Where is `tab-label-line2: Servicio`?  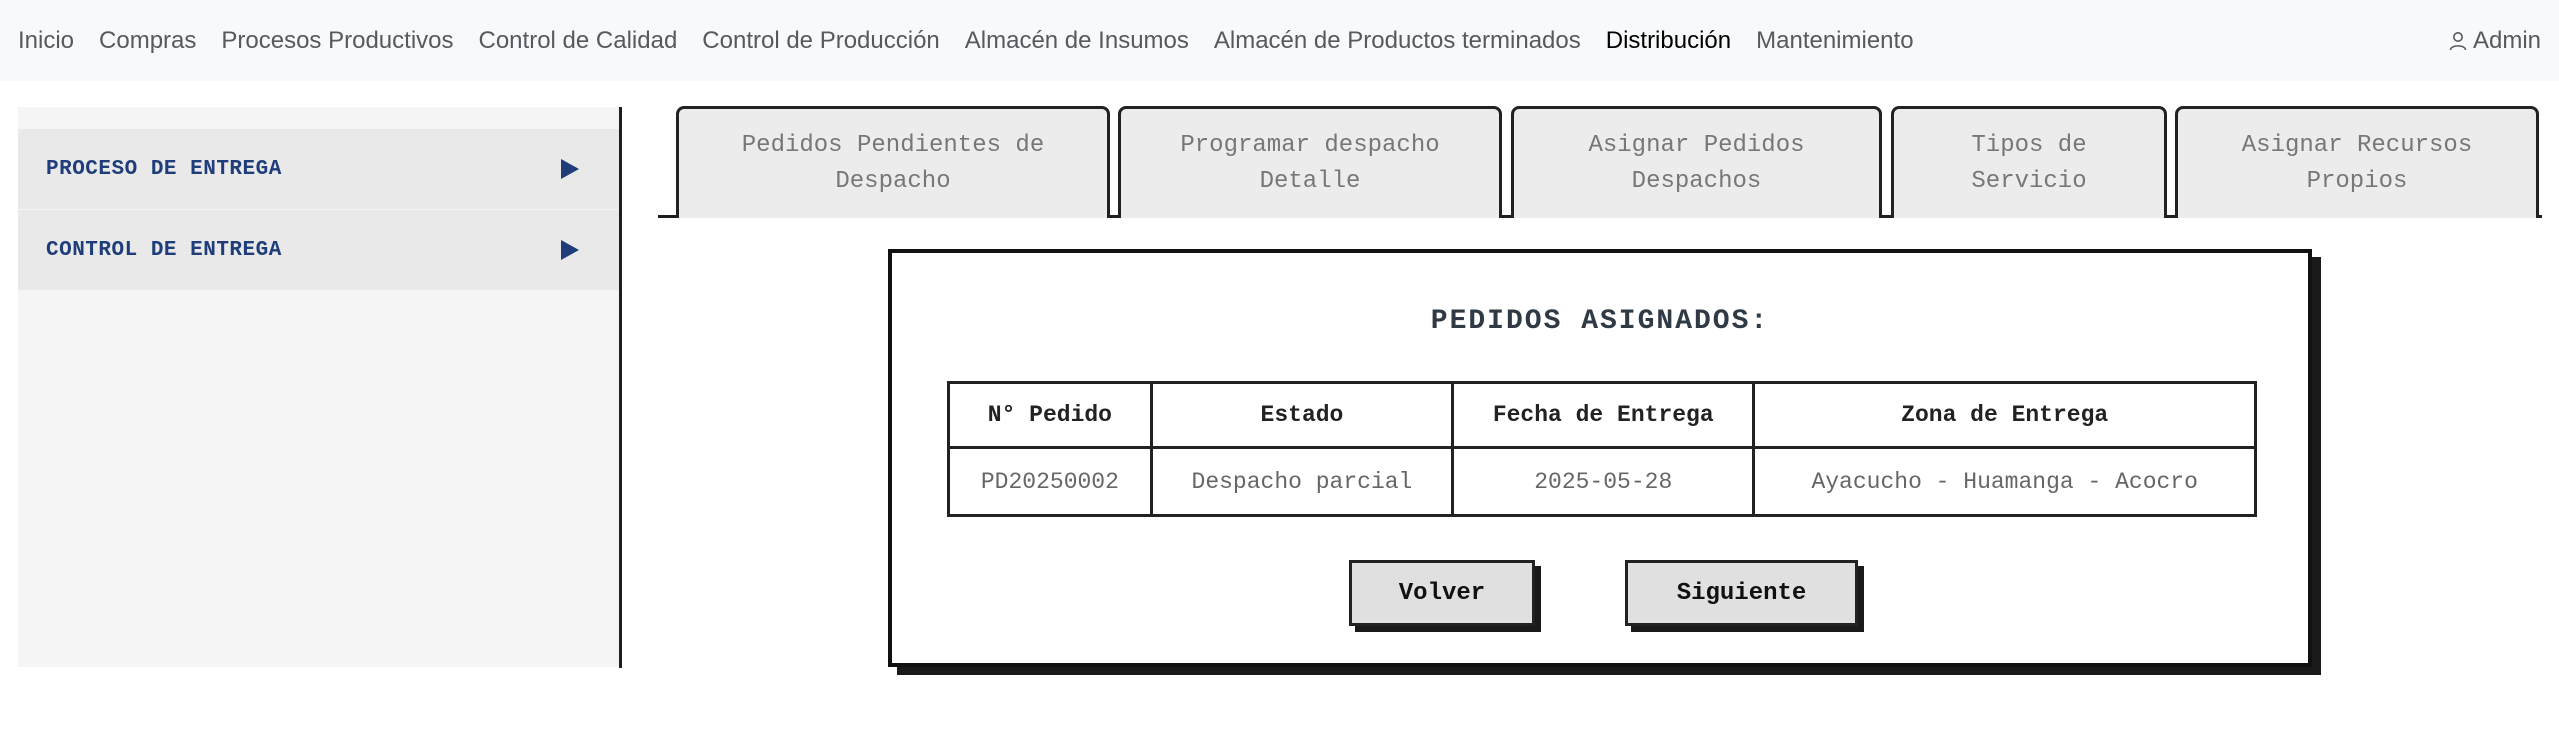 tab-label-line2: Servicio is located at coordinates (2029, 181).